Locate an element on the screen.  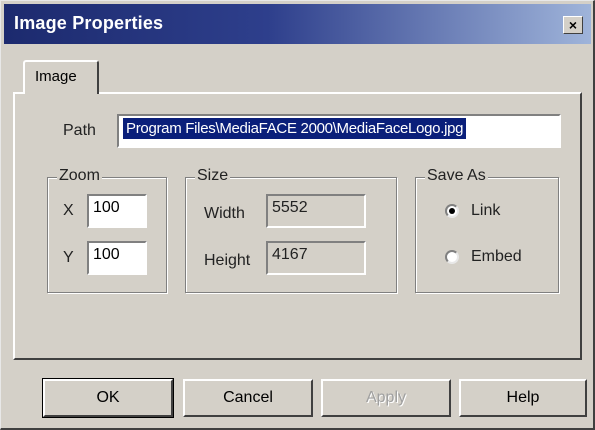
tab-image-label: Image is located at coordinates (56, 76).